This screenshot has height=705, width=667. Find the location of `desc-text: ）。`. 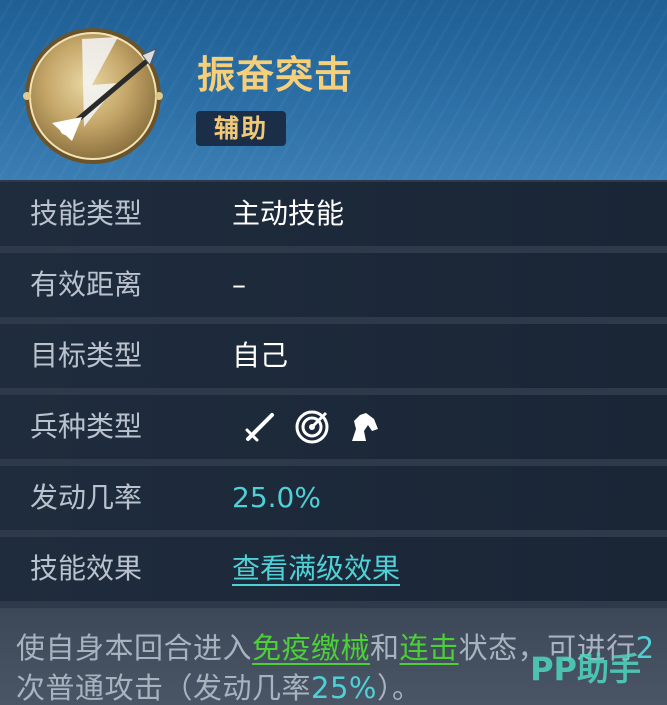

desc-text: ）。 is located at coordinates (399, 688).